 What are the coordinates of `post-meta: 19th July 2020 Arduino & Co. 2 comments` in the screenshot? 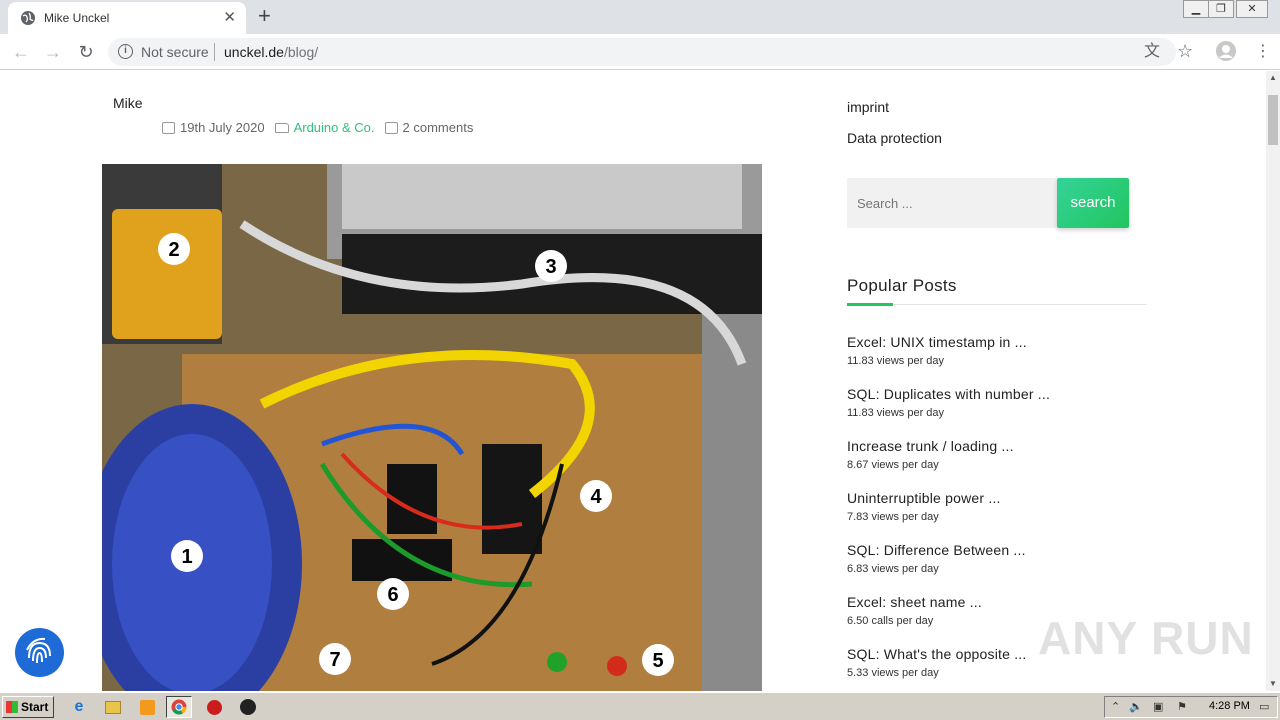 It's located at (317, 127).